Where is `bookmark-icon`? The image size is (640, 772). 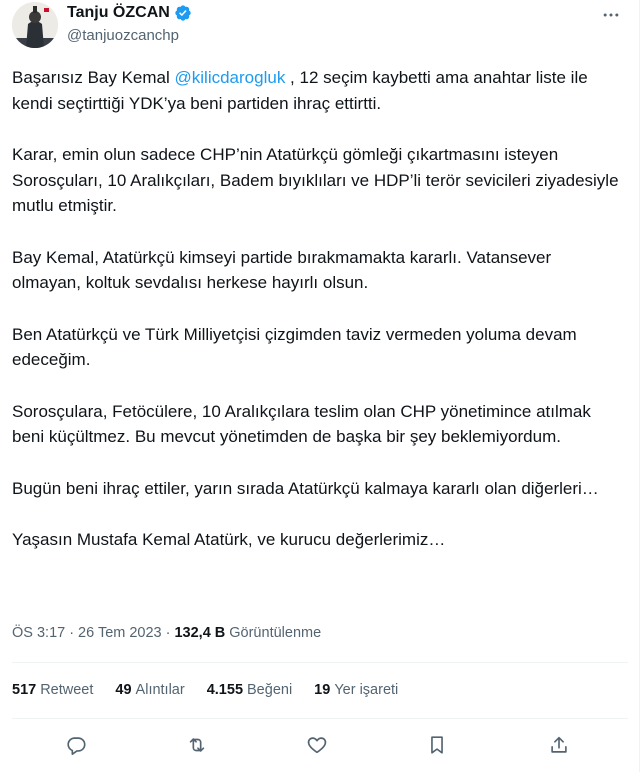 bookmark-icon is located at coordinates (437, 745).